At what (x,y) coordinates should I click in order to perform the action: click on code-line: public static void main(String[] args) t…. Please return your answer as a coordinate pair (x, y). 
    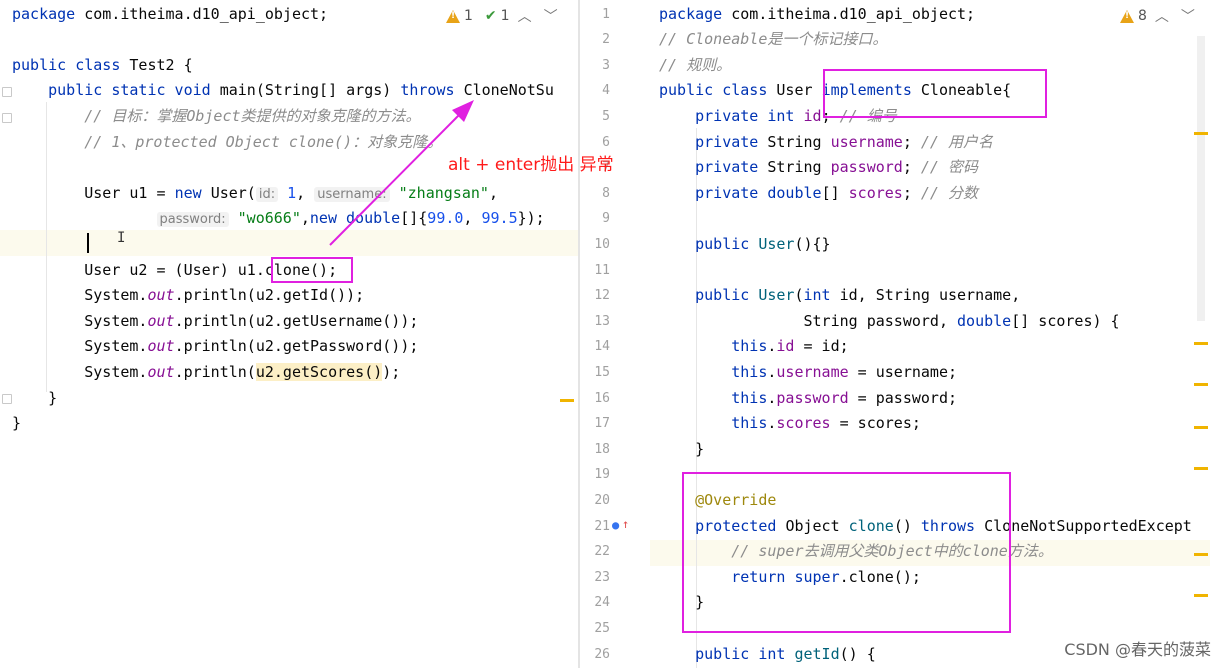
    Looking at the image, I should click on (283, 91).